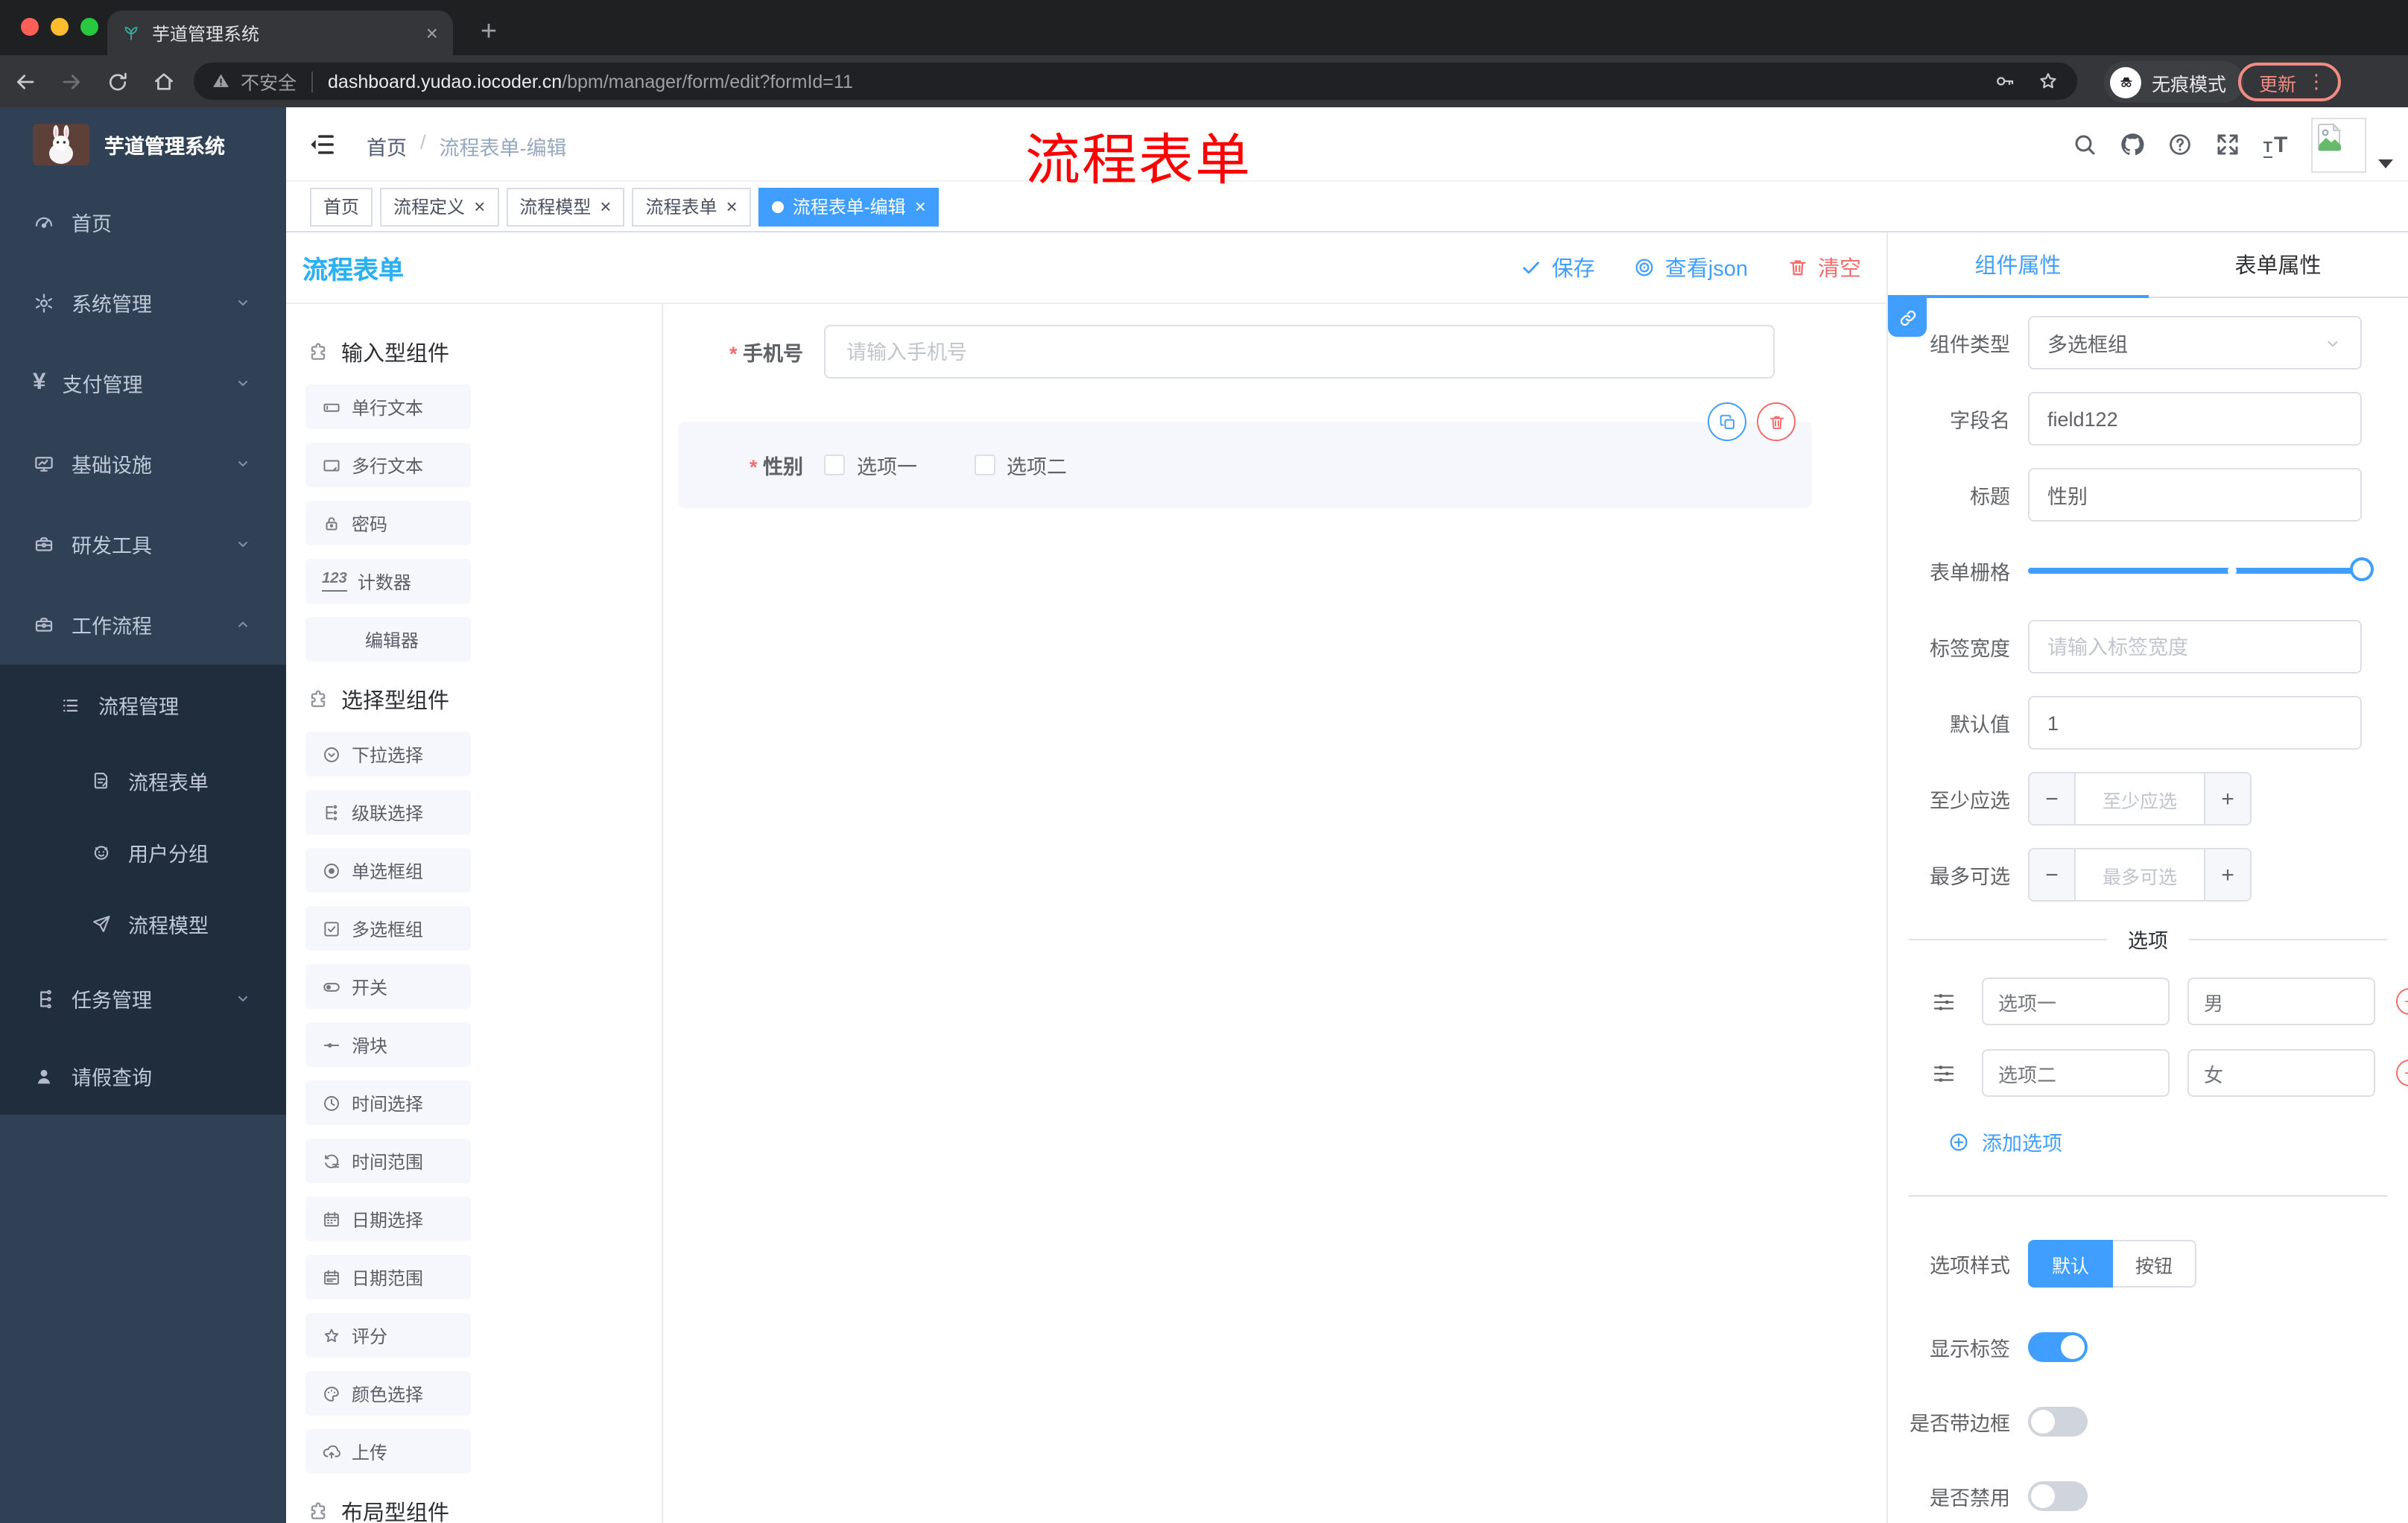 This screenshot has width=2408, height=1523. What do you see at coordinates (388, 1277) in the screenshot?
I see `palette-item: 日期范围` at bounding box center [388, 1277].